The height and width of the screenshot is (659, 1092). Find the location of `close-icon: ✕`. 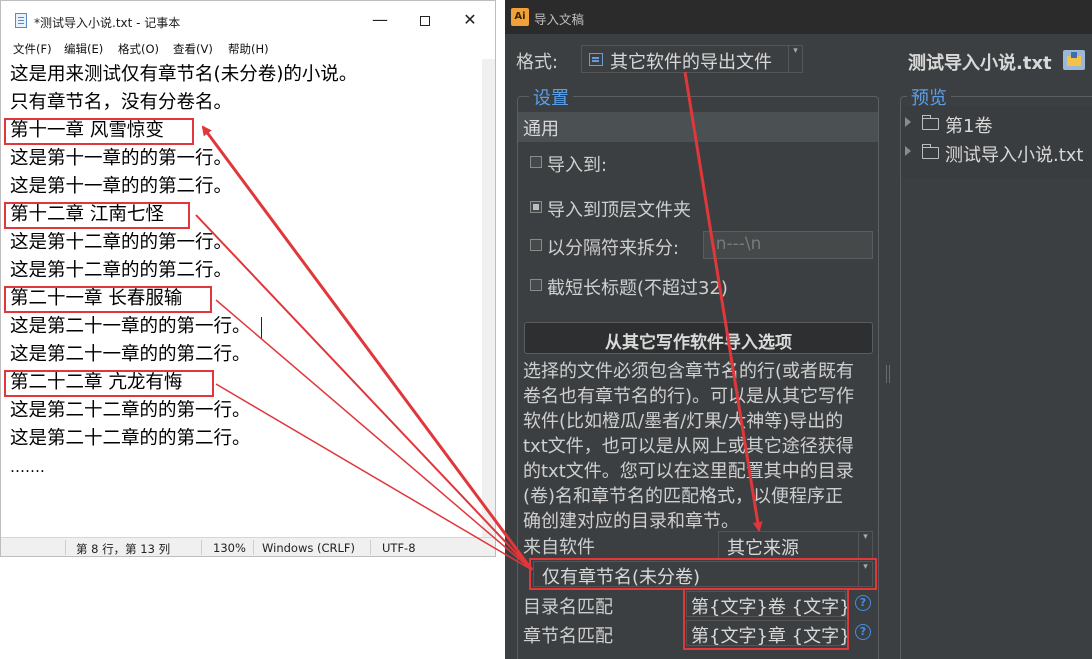

close-icon: ✕ is located at coordinates (470, 20).